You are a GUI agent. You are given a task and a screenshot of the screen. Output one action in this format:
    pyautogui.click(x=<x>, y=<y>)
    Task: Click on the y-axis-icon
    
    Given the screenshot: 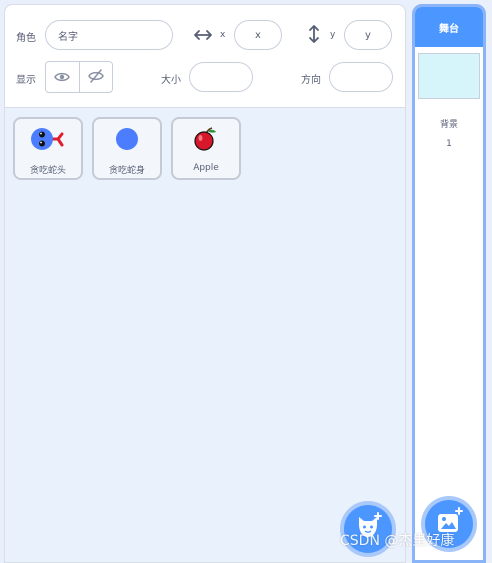 What is the action you would take?
    pyautogui.click(x=314, y=36)
    